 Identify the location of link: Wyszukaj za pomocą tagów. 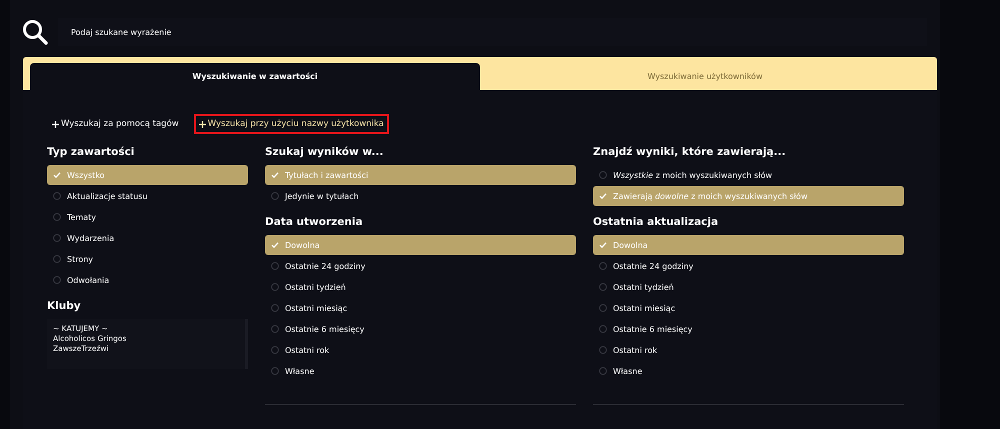
(115, 124).